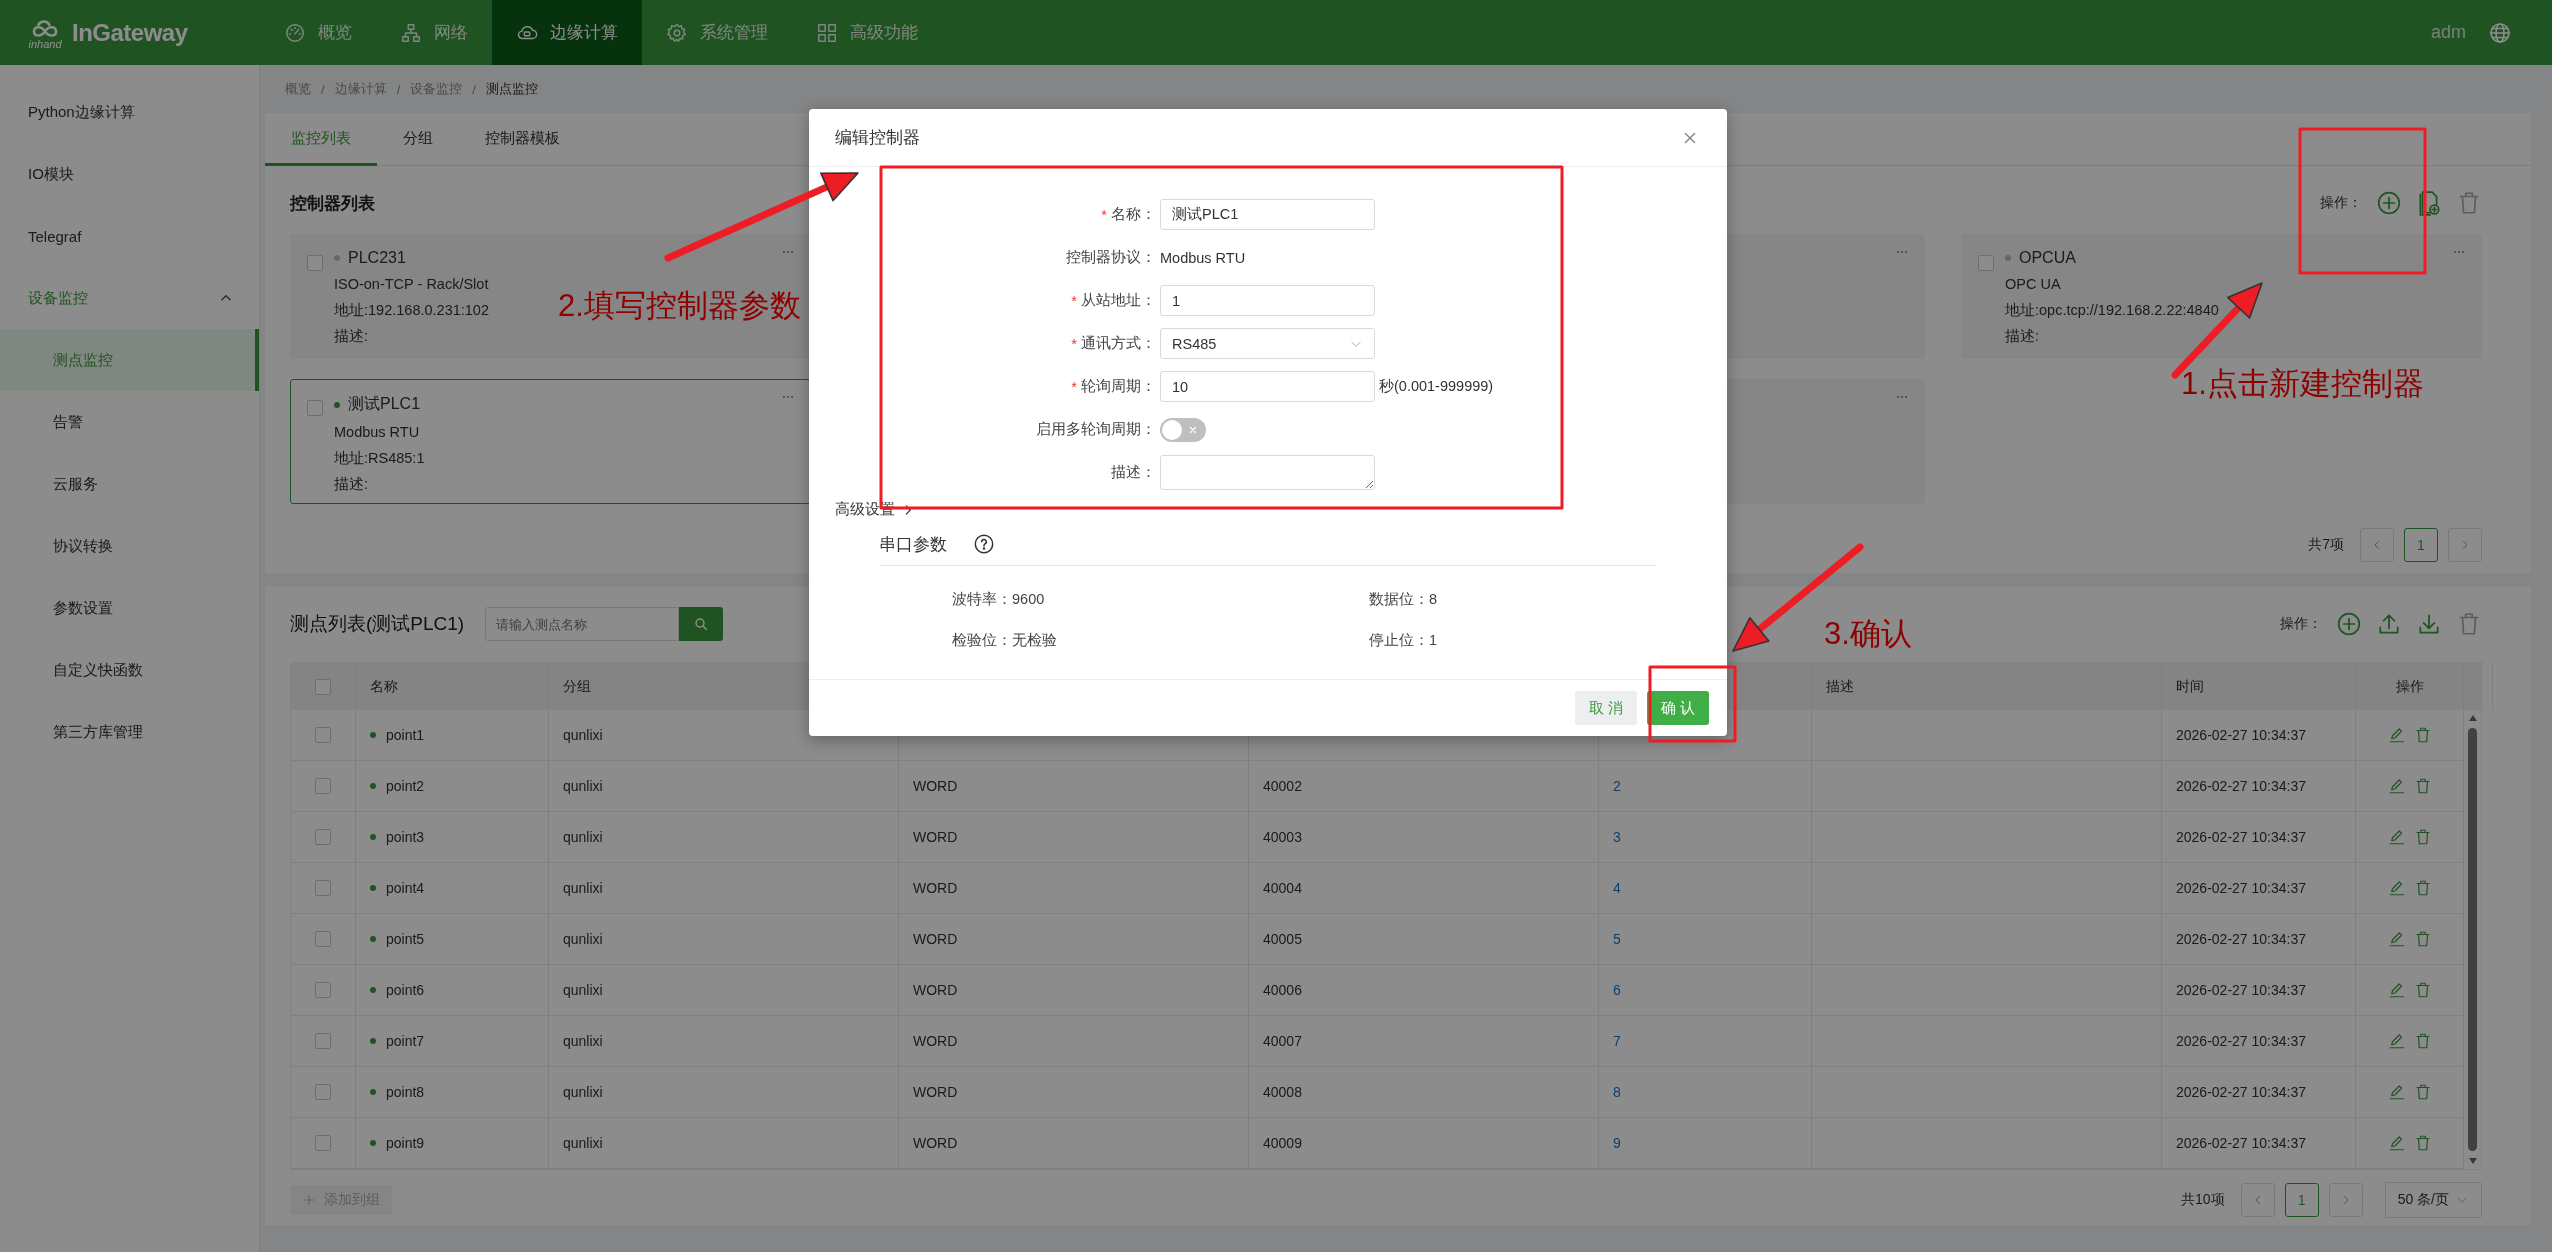 Image resolution: width=2552 pixels, height=1252 pixels. What do you see at coordinates (1183, 429) in the screenshot?
I see `toggle-switch` at bounding box center [1183, 429].